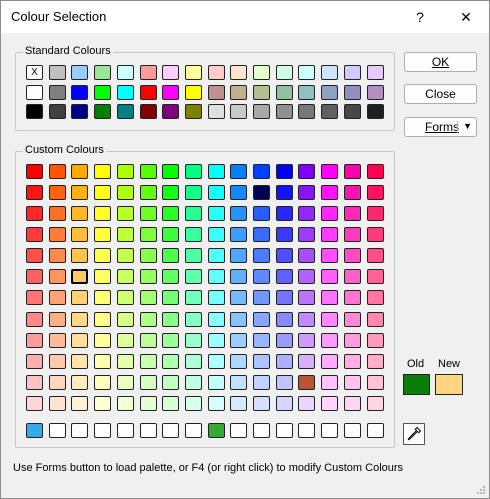  I want to click on close-window-button: ✕, so click(466, 17).